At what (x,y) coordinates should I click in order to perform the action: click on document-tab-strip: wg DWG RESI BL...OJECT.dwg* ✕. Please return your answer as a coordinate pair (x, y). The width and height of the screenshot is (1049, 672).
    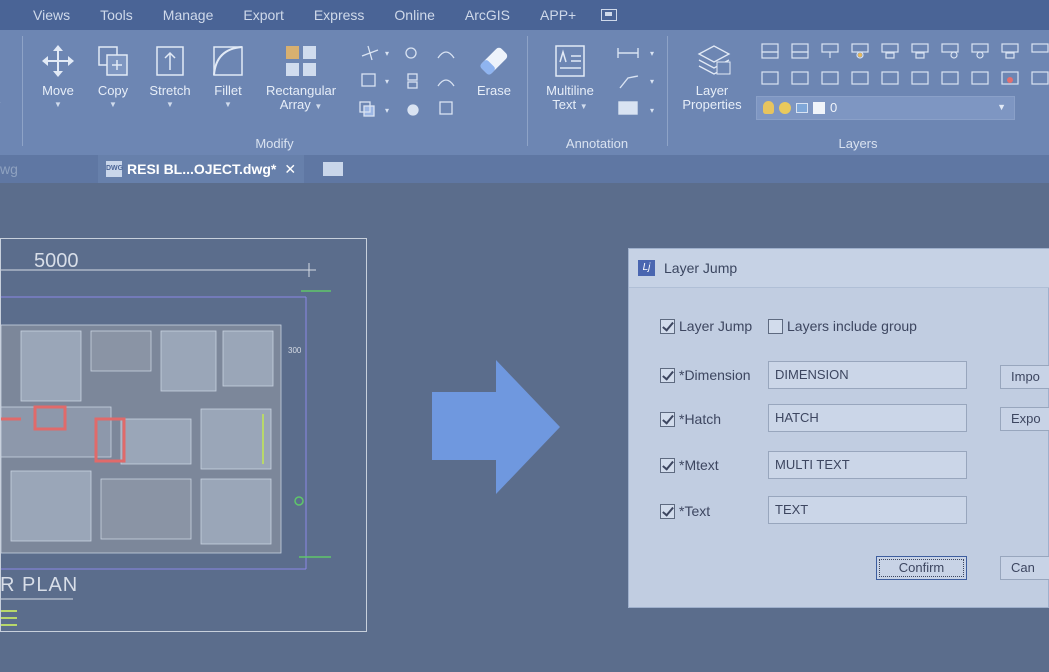
    Looking at the image, I should click on (524, 169).